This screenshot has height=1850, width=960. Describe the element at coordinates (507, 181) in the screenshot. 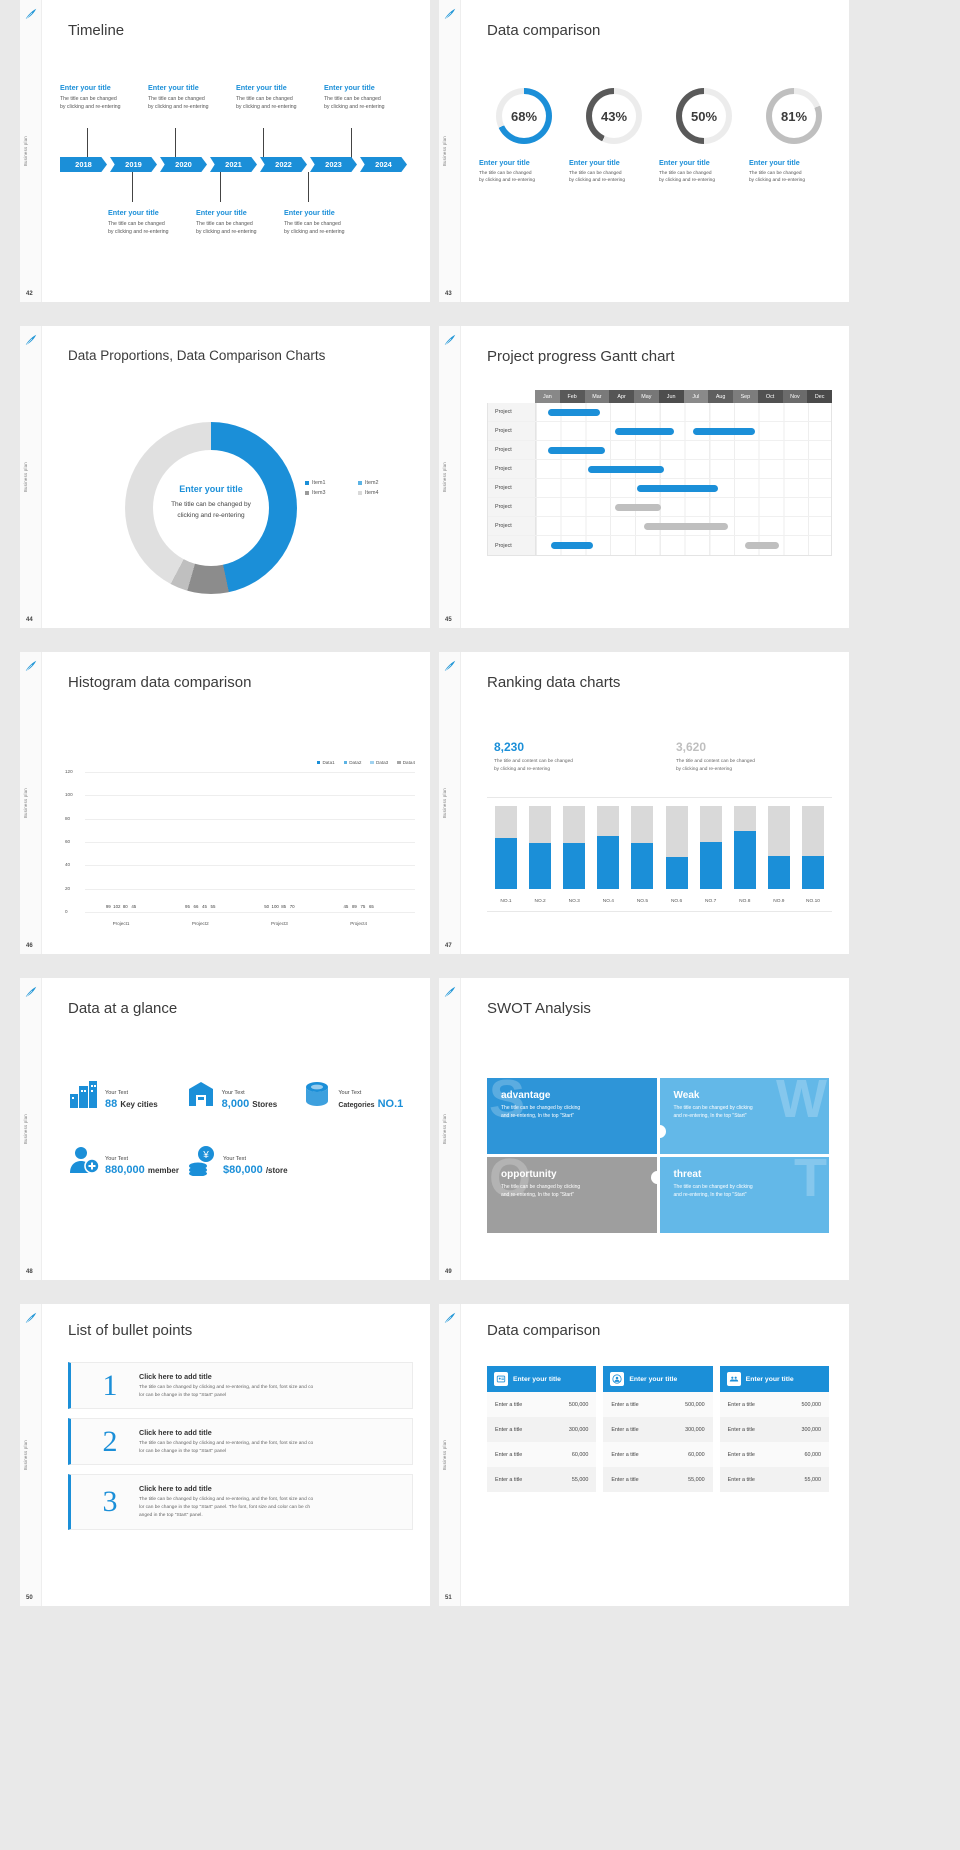

I see `ring-line2: by clicking and re-entering` at that location.